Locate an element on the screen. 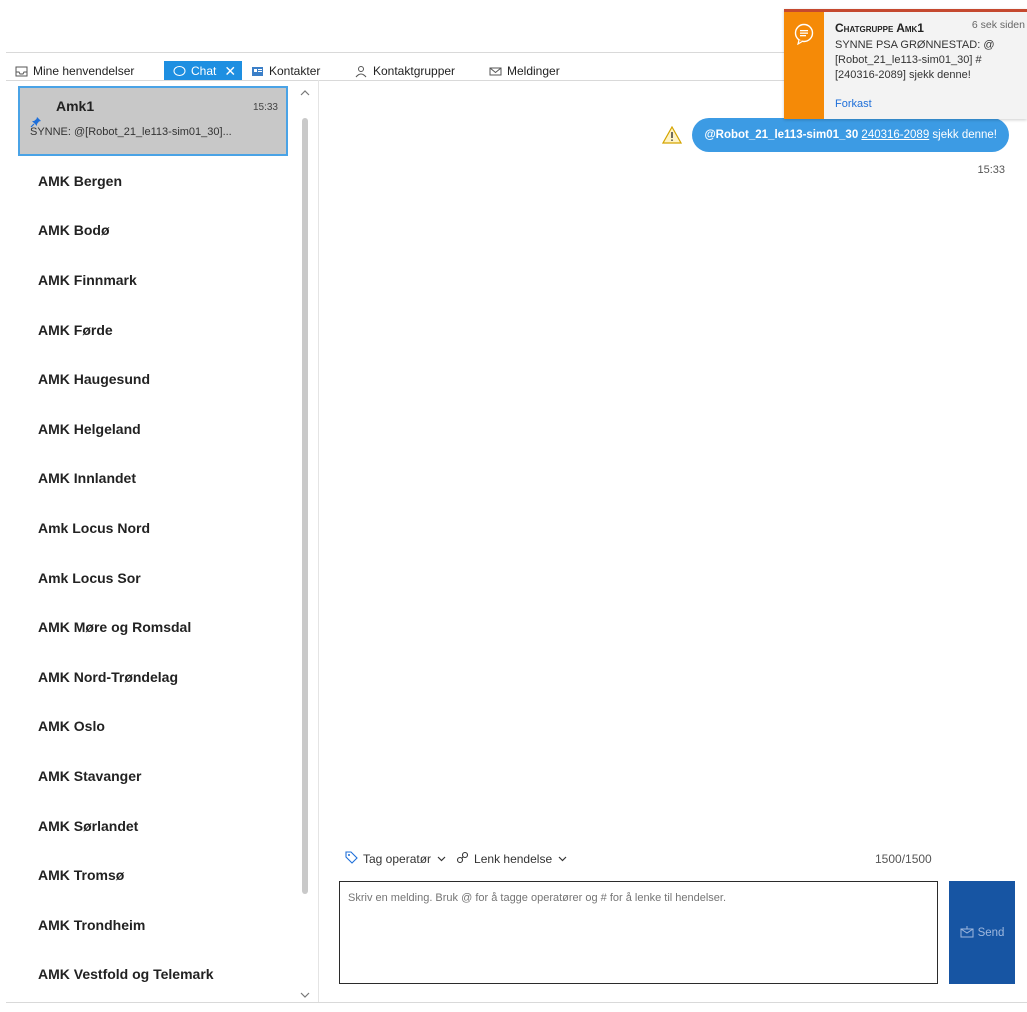 This screenshot has width=1027, height=1012. chat-item: AMK Stavanger is located at coordinates (153, 776).